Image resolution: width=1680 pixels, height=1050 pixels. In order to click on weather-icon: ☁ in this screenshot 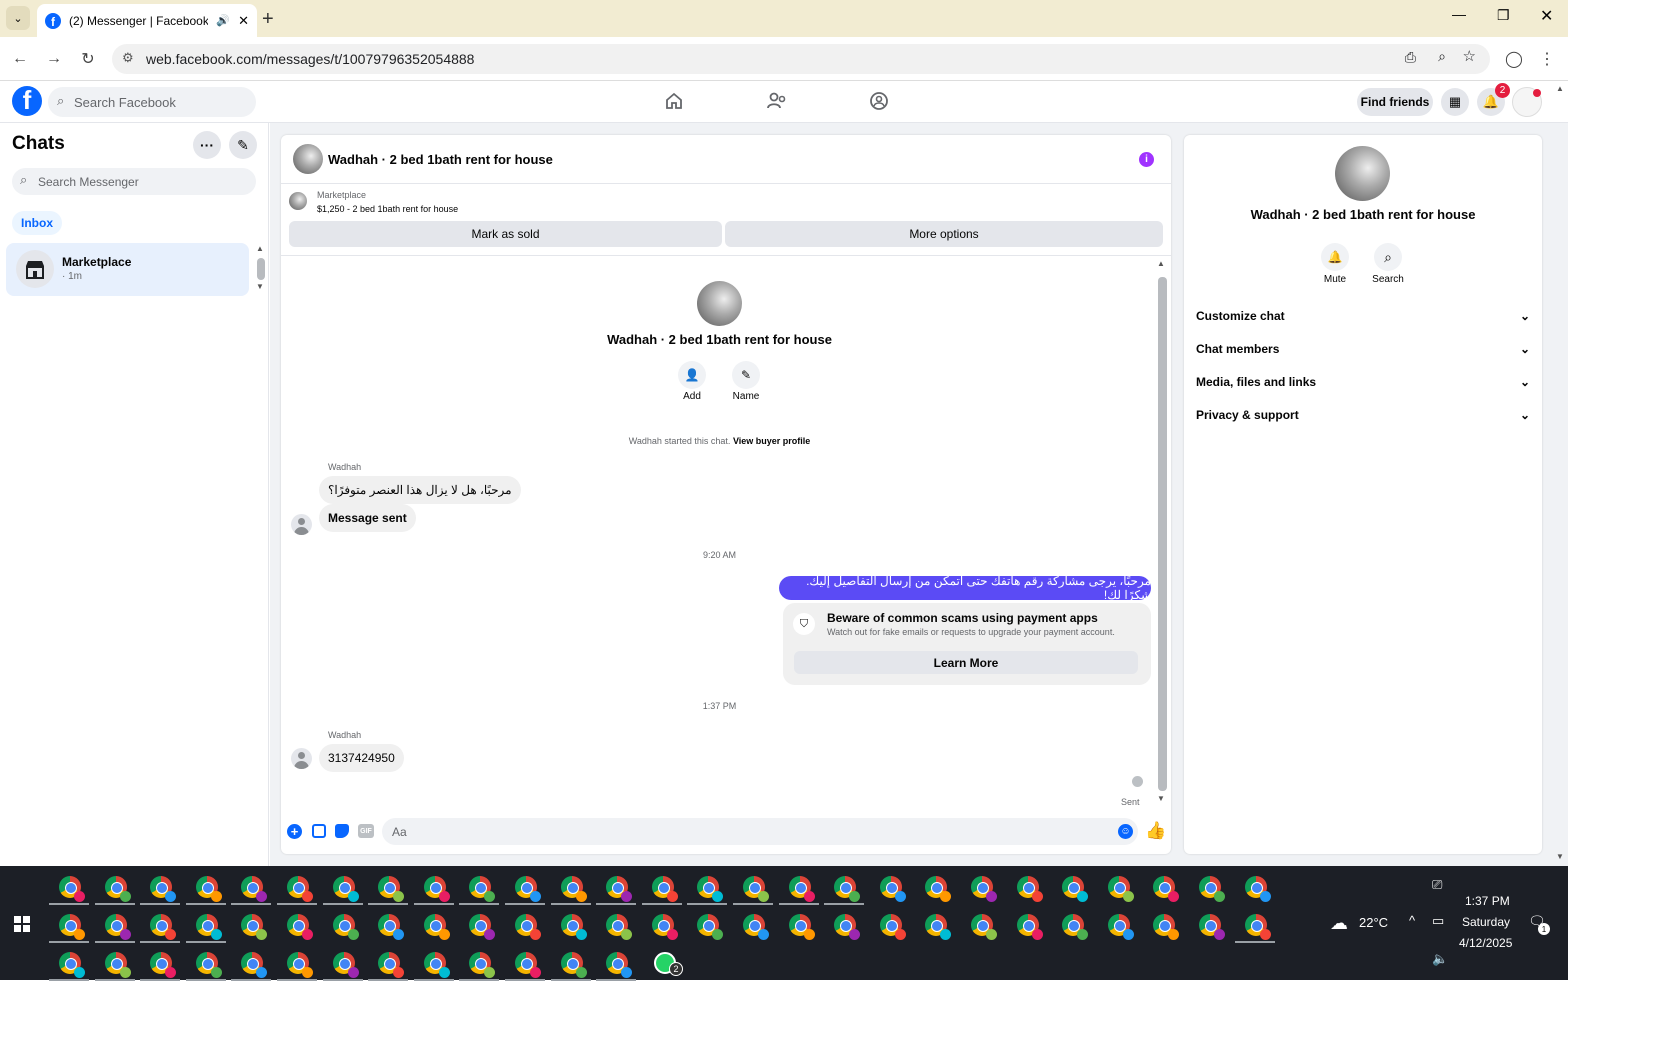, I will do `click(1339, 923)`.